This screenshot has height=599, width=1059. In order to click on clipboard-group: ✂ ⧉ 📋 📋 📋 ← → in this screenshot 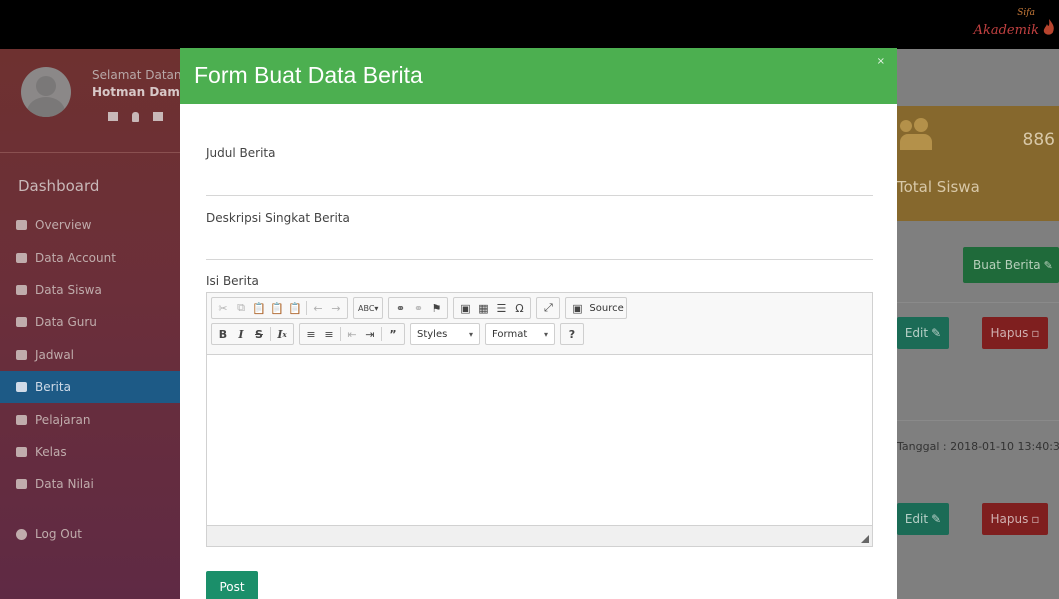, I will do `click(279, 308)`.